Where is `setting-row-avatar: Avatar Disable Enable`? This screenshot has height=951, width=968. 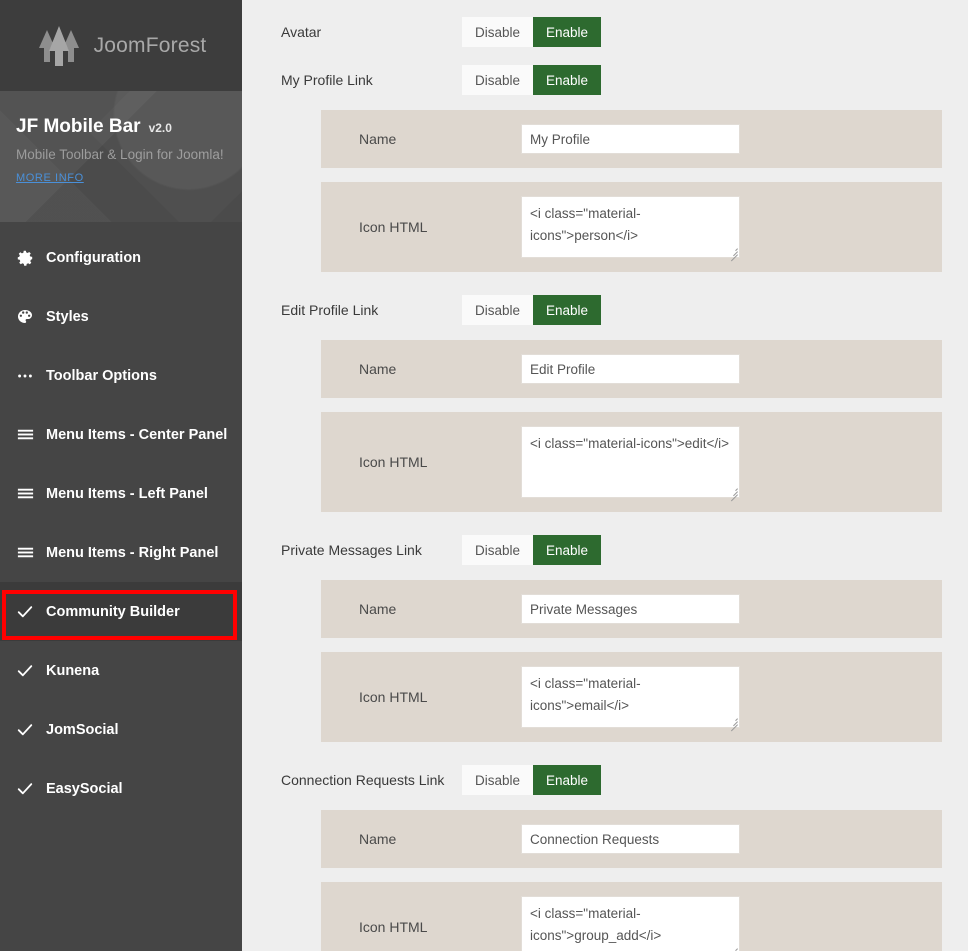
setting-row-avatar: Avatar Disable Enable is located at coordinates (605, 32).